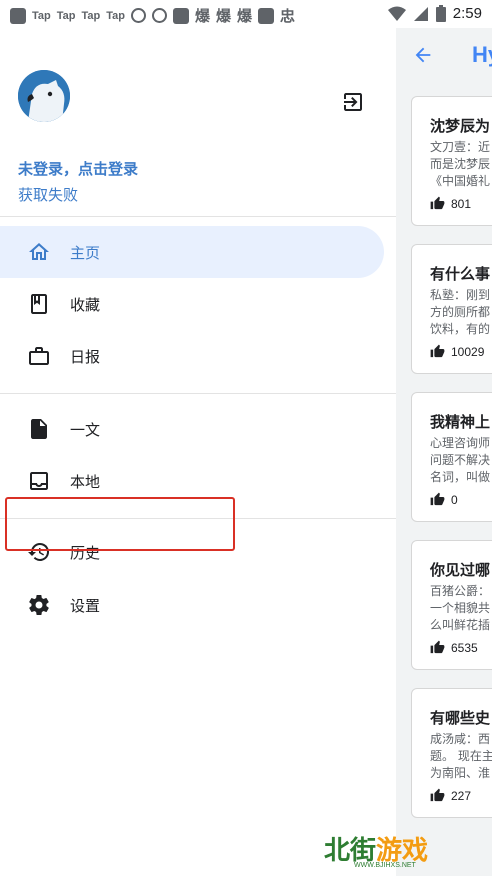  Describe the element at coordinates (39, 304) in the screenshot. I see `bookmark-icon` at that location.